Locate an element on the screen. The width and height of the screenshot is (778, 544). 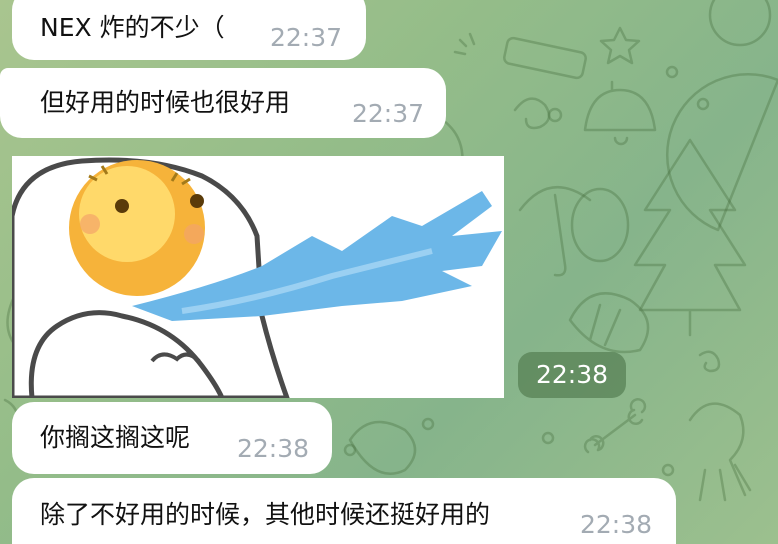
bell-doodle is located at coordinates (620, 113).